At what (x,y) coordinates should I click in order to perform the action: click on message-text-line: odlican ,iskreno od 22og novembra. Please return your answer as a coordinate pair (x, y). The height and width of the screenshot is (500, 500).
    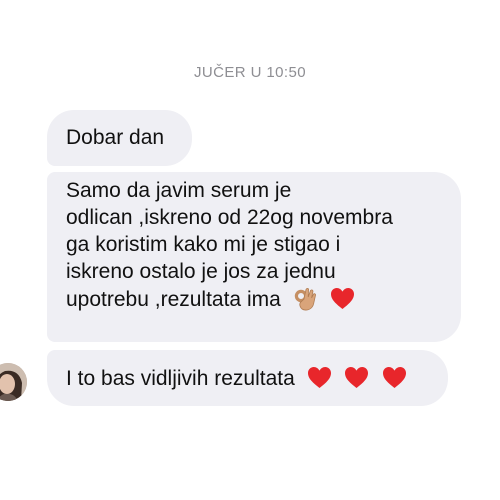
    Looking at the image, I should click on (229, 217).